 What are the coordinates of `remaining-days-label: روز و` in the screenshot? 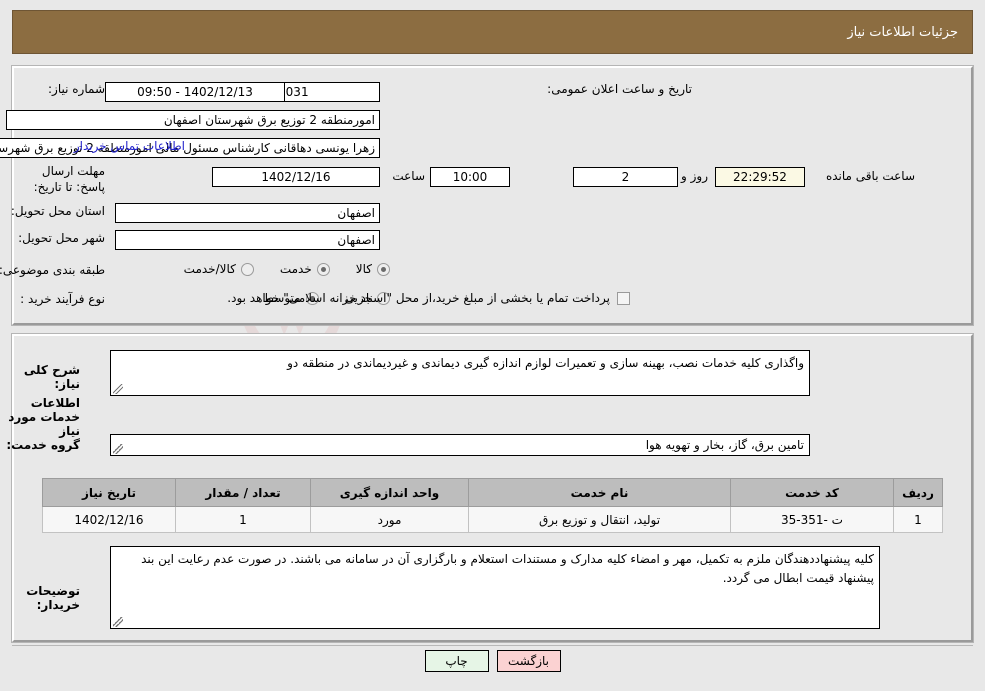 It's located at (694, 176).